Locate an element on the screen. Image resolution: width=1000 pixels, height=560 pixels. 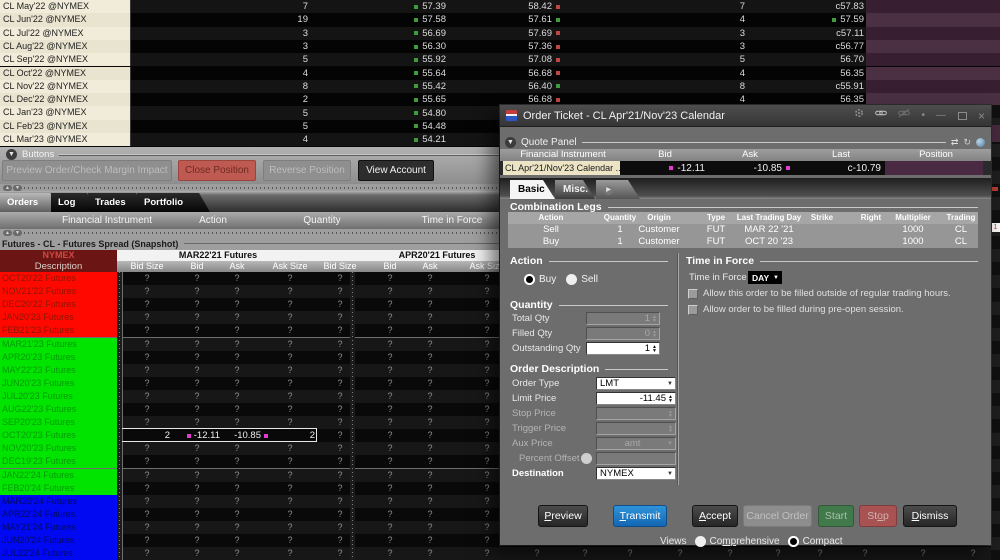
tif-checkbox is located at coordinates (693, 294).